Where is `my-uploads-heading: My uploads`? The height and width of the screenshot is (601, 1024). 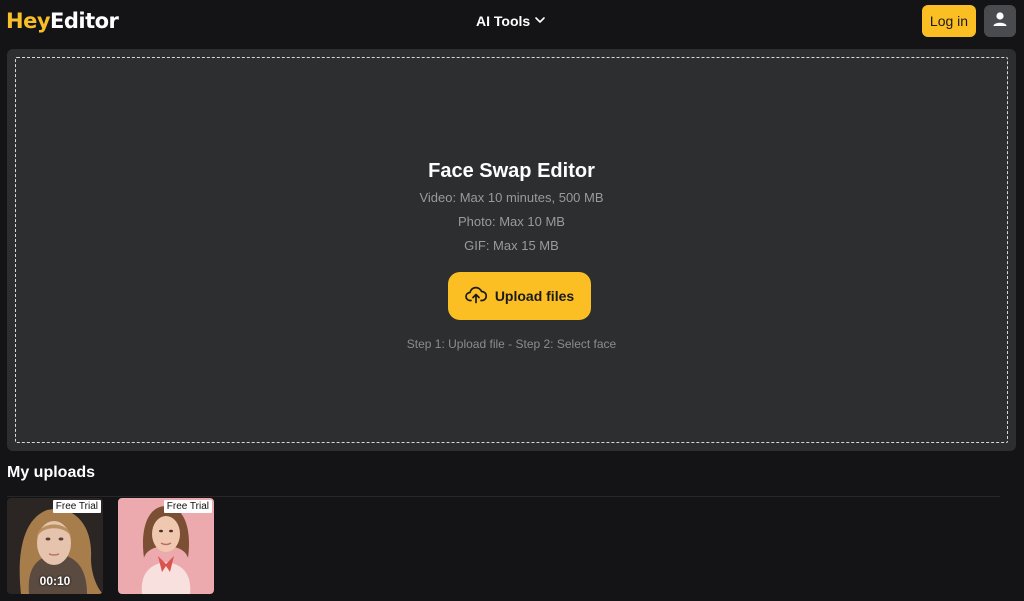 my-uploads-heading: My uploads is located at coordinates (51, 472).